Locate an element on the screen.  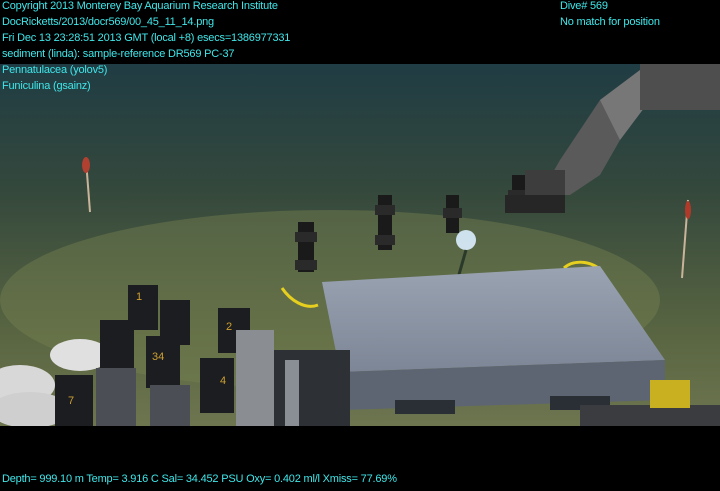
overlay-top-right: Dive# 569 No match for position is located at coordinates (610, 15).